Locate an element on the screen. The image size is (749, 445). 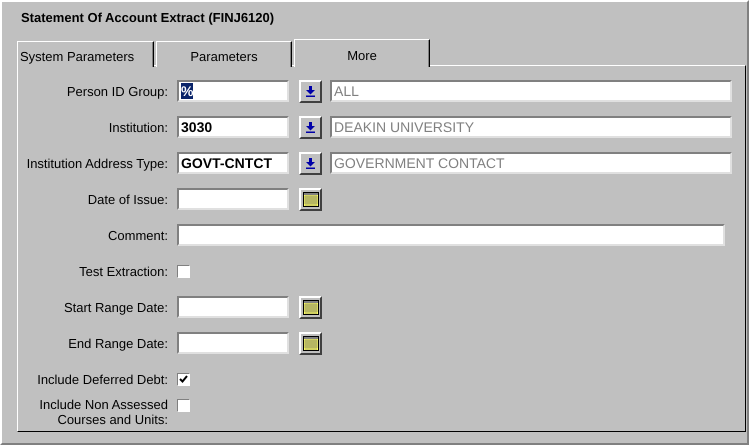
field-label: Include Non Assessed Courses and Units: is located at coordinates (103, 412).